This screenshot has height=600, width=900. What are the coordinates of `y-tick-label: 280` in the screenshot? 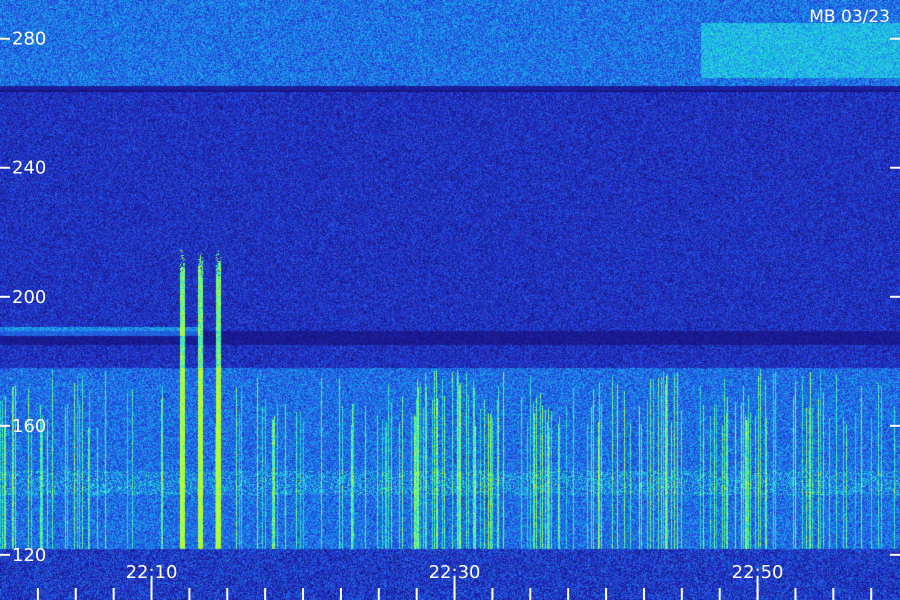 It's located at (29, 39).